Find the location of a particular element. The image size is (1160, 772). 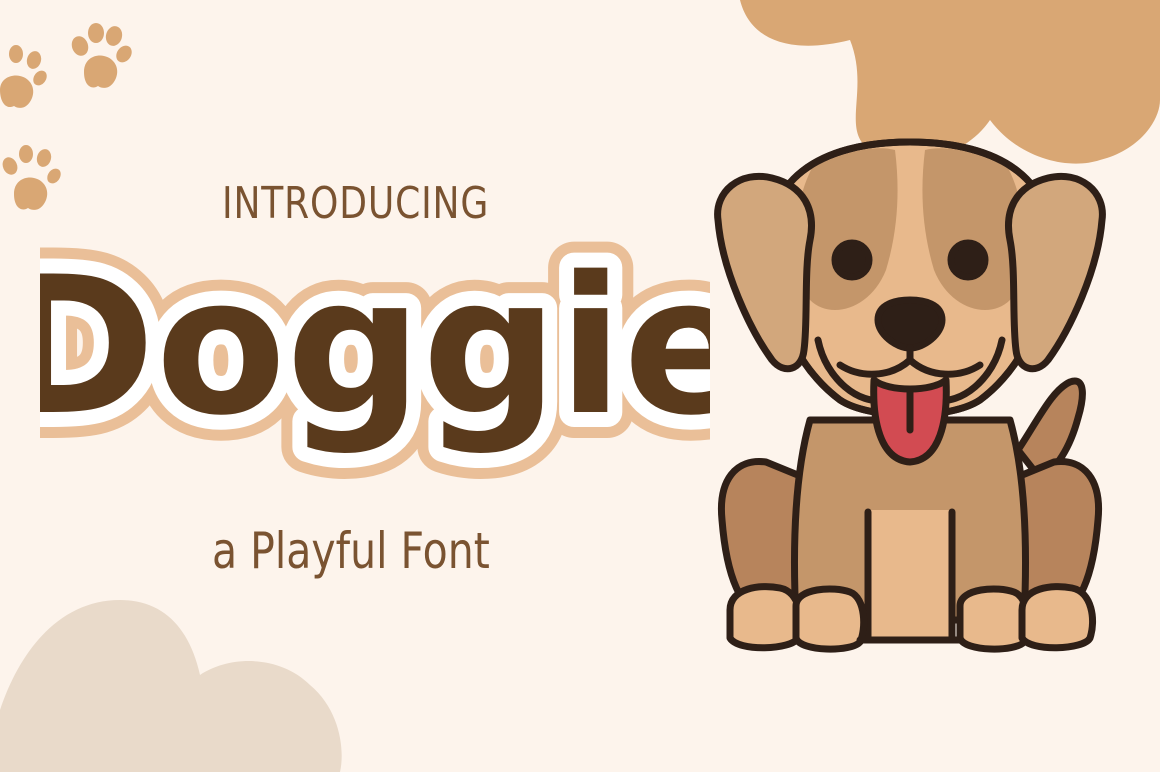

bottom-left-blob is located at coordinates (171, 686).